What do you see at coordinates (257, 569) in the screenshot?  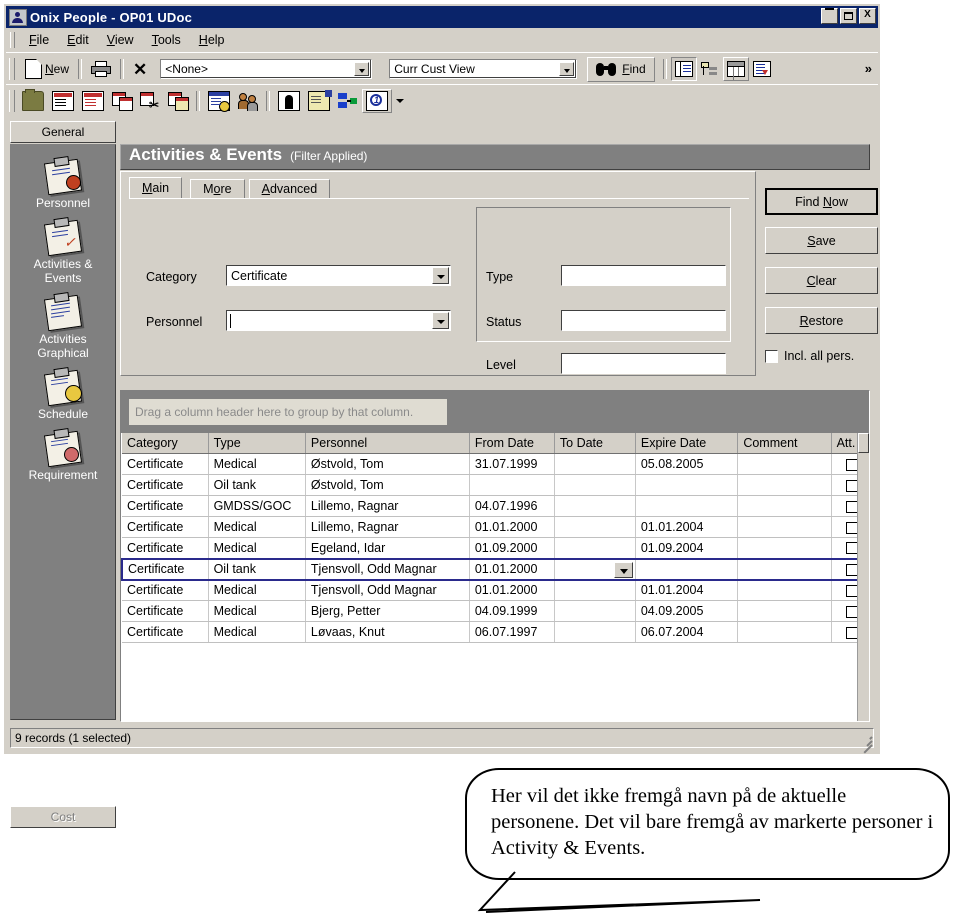 I see `cell-type: Oil tank` at bounding box center [257, 569].